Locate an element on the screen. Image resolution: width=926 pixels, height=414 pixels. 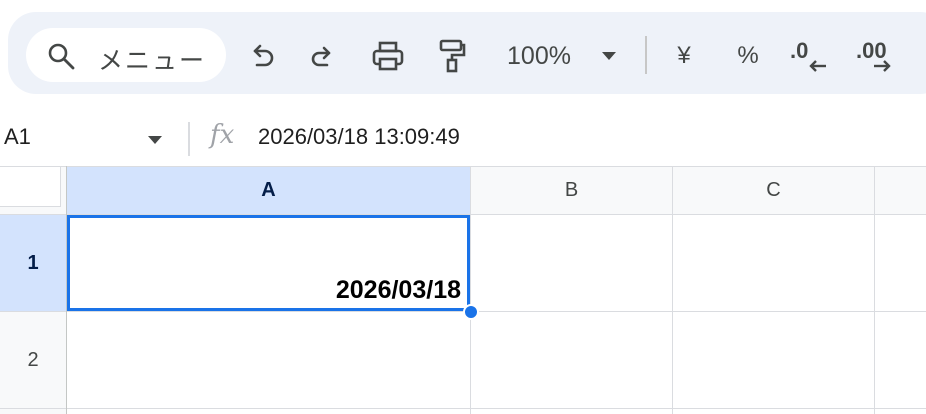
zoom-select: 100% is located at coordinates (539, 56).